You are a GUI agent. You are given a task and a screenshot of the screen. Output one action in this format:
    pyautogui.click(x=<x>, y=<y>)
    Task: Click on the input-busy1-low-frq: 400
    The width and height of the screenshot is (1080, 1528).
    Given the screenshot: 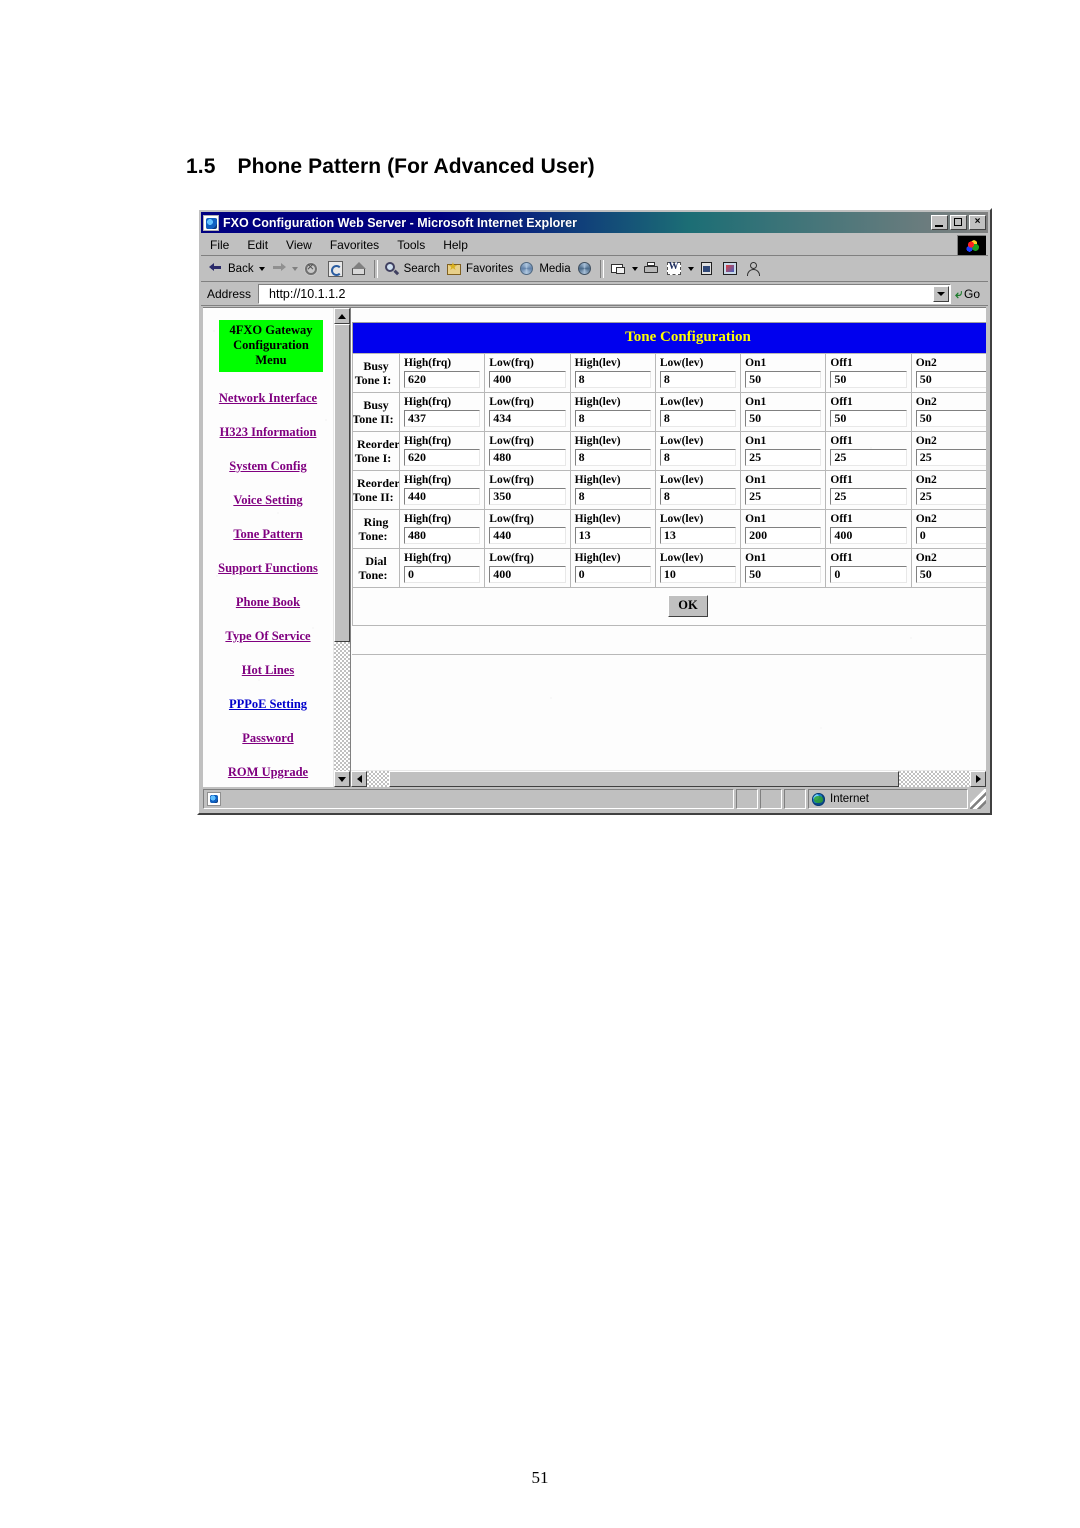 What is the action you would take?
    pyautogui.click(x=527, y=379)
    